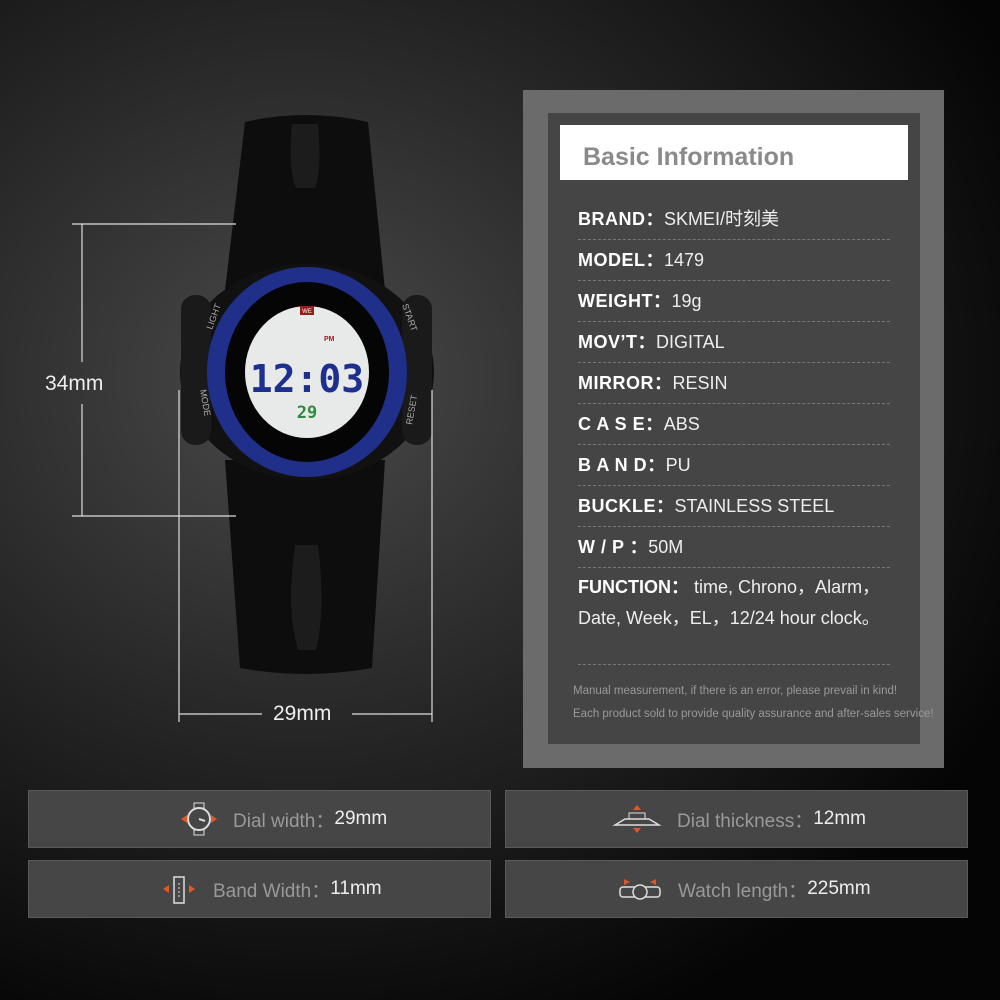  I want to click on width-dimension: 29mm, so click(302, 713).